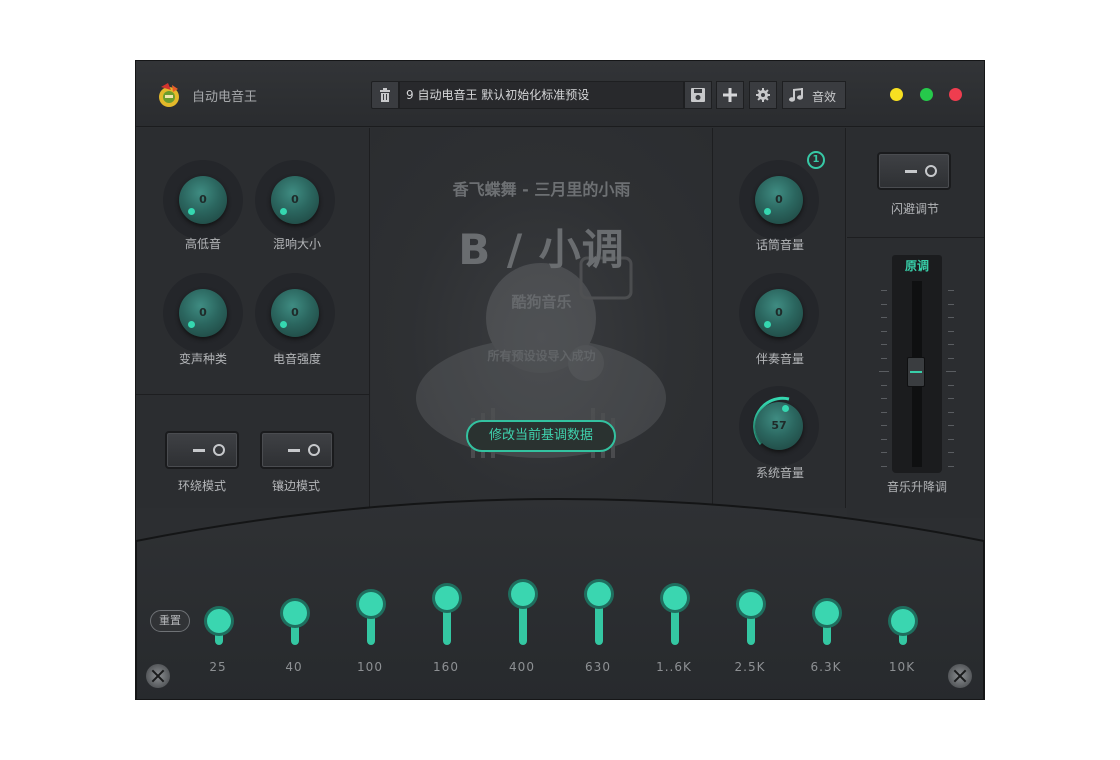  I want to click on settings-button, so click(763, 95).